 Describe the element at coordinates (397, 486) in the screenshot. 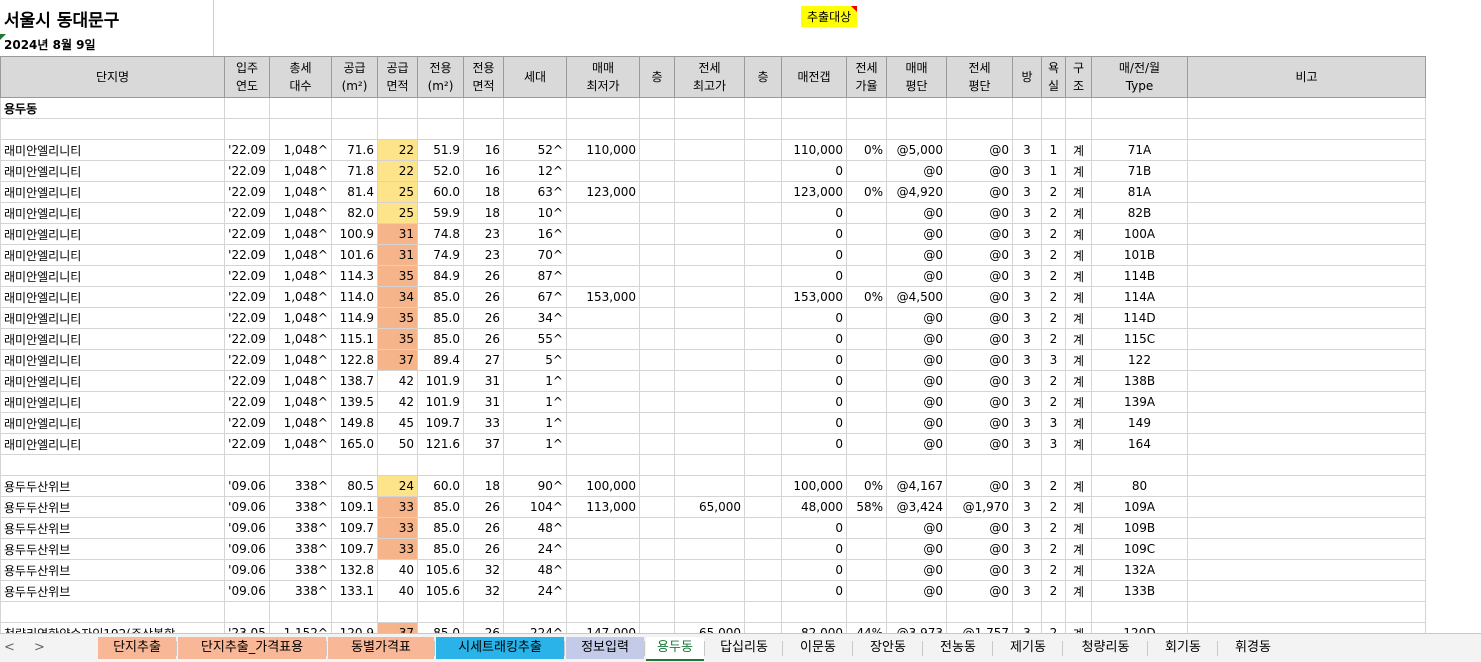

I see `table-cell: 24` at that location.